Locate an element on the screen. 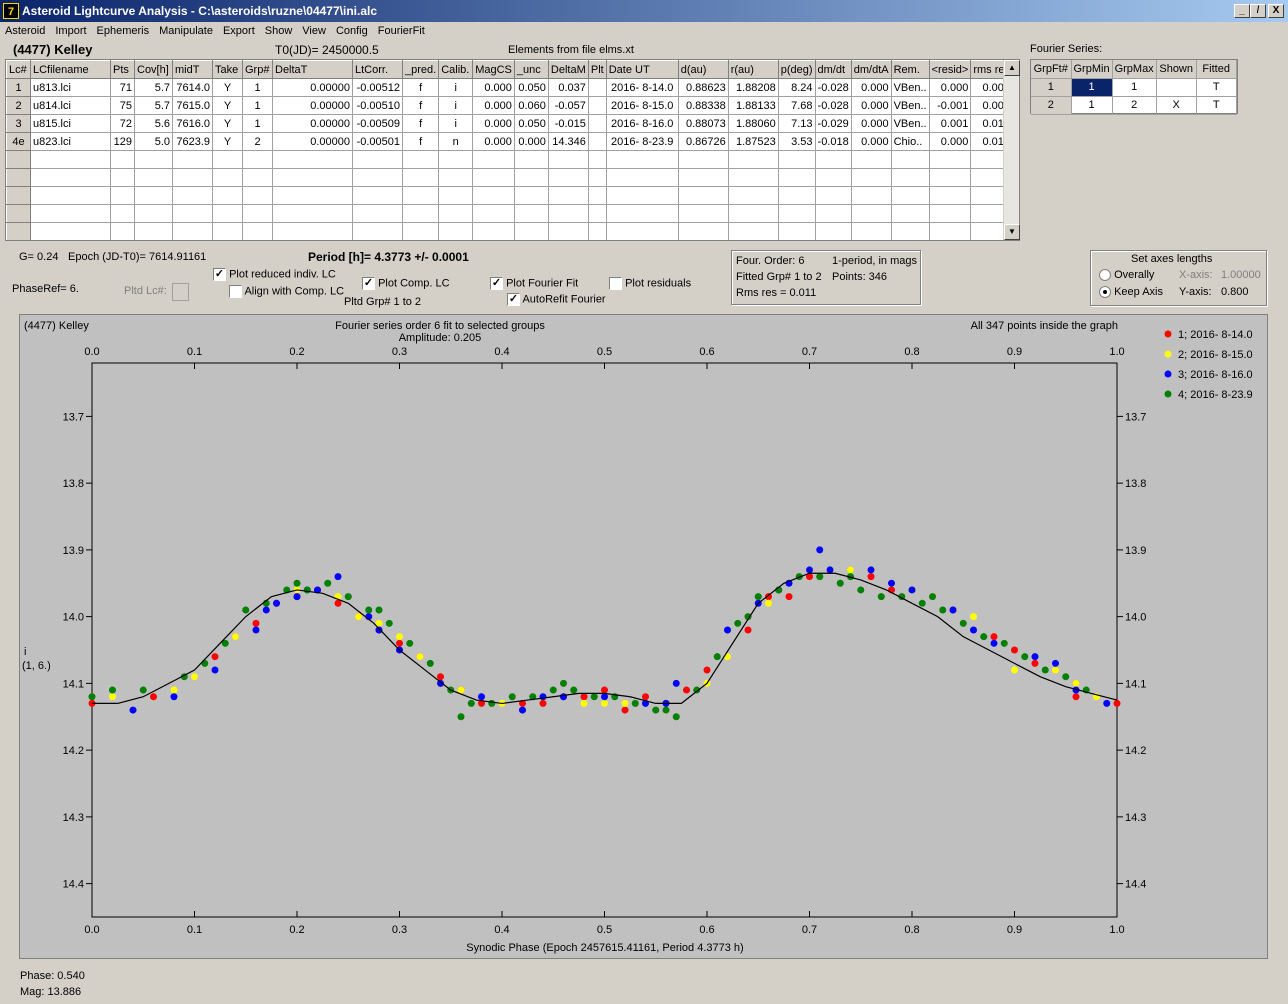 The width and height of the screenshot is (1288, 1004). fourier-cell: 1 is located at coordinates (1092, 87).